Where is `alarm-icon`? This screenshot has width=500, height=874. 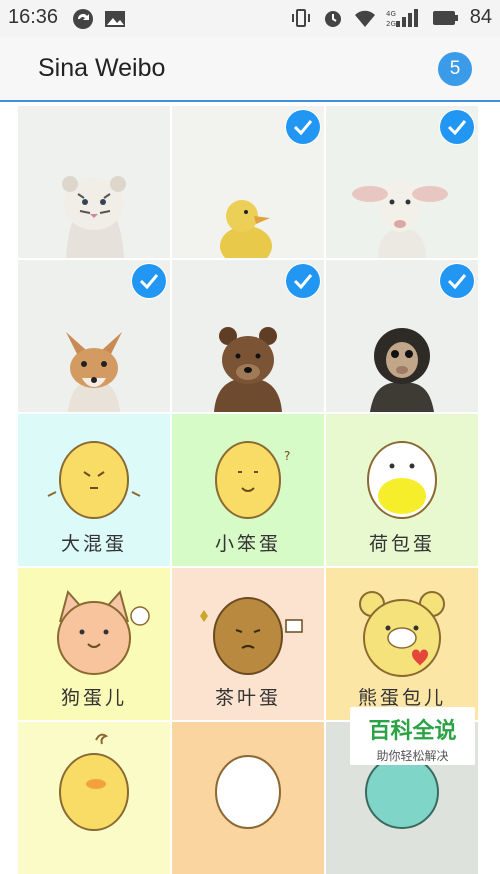
alarm-icon is located at coordinates (332, 18).